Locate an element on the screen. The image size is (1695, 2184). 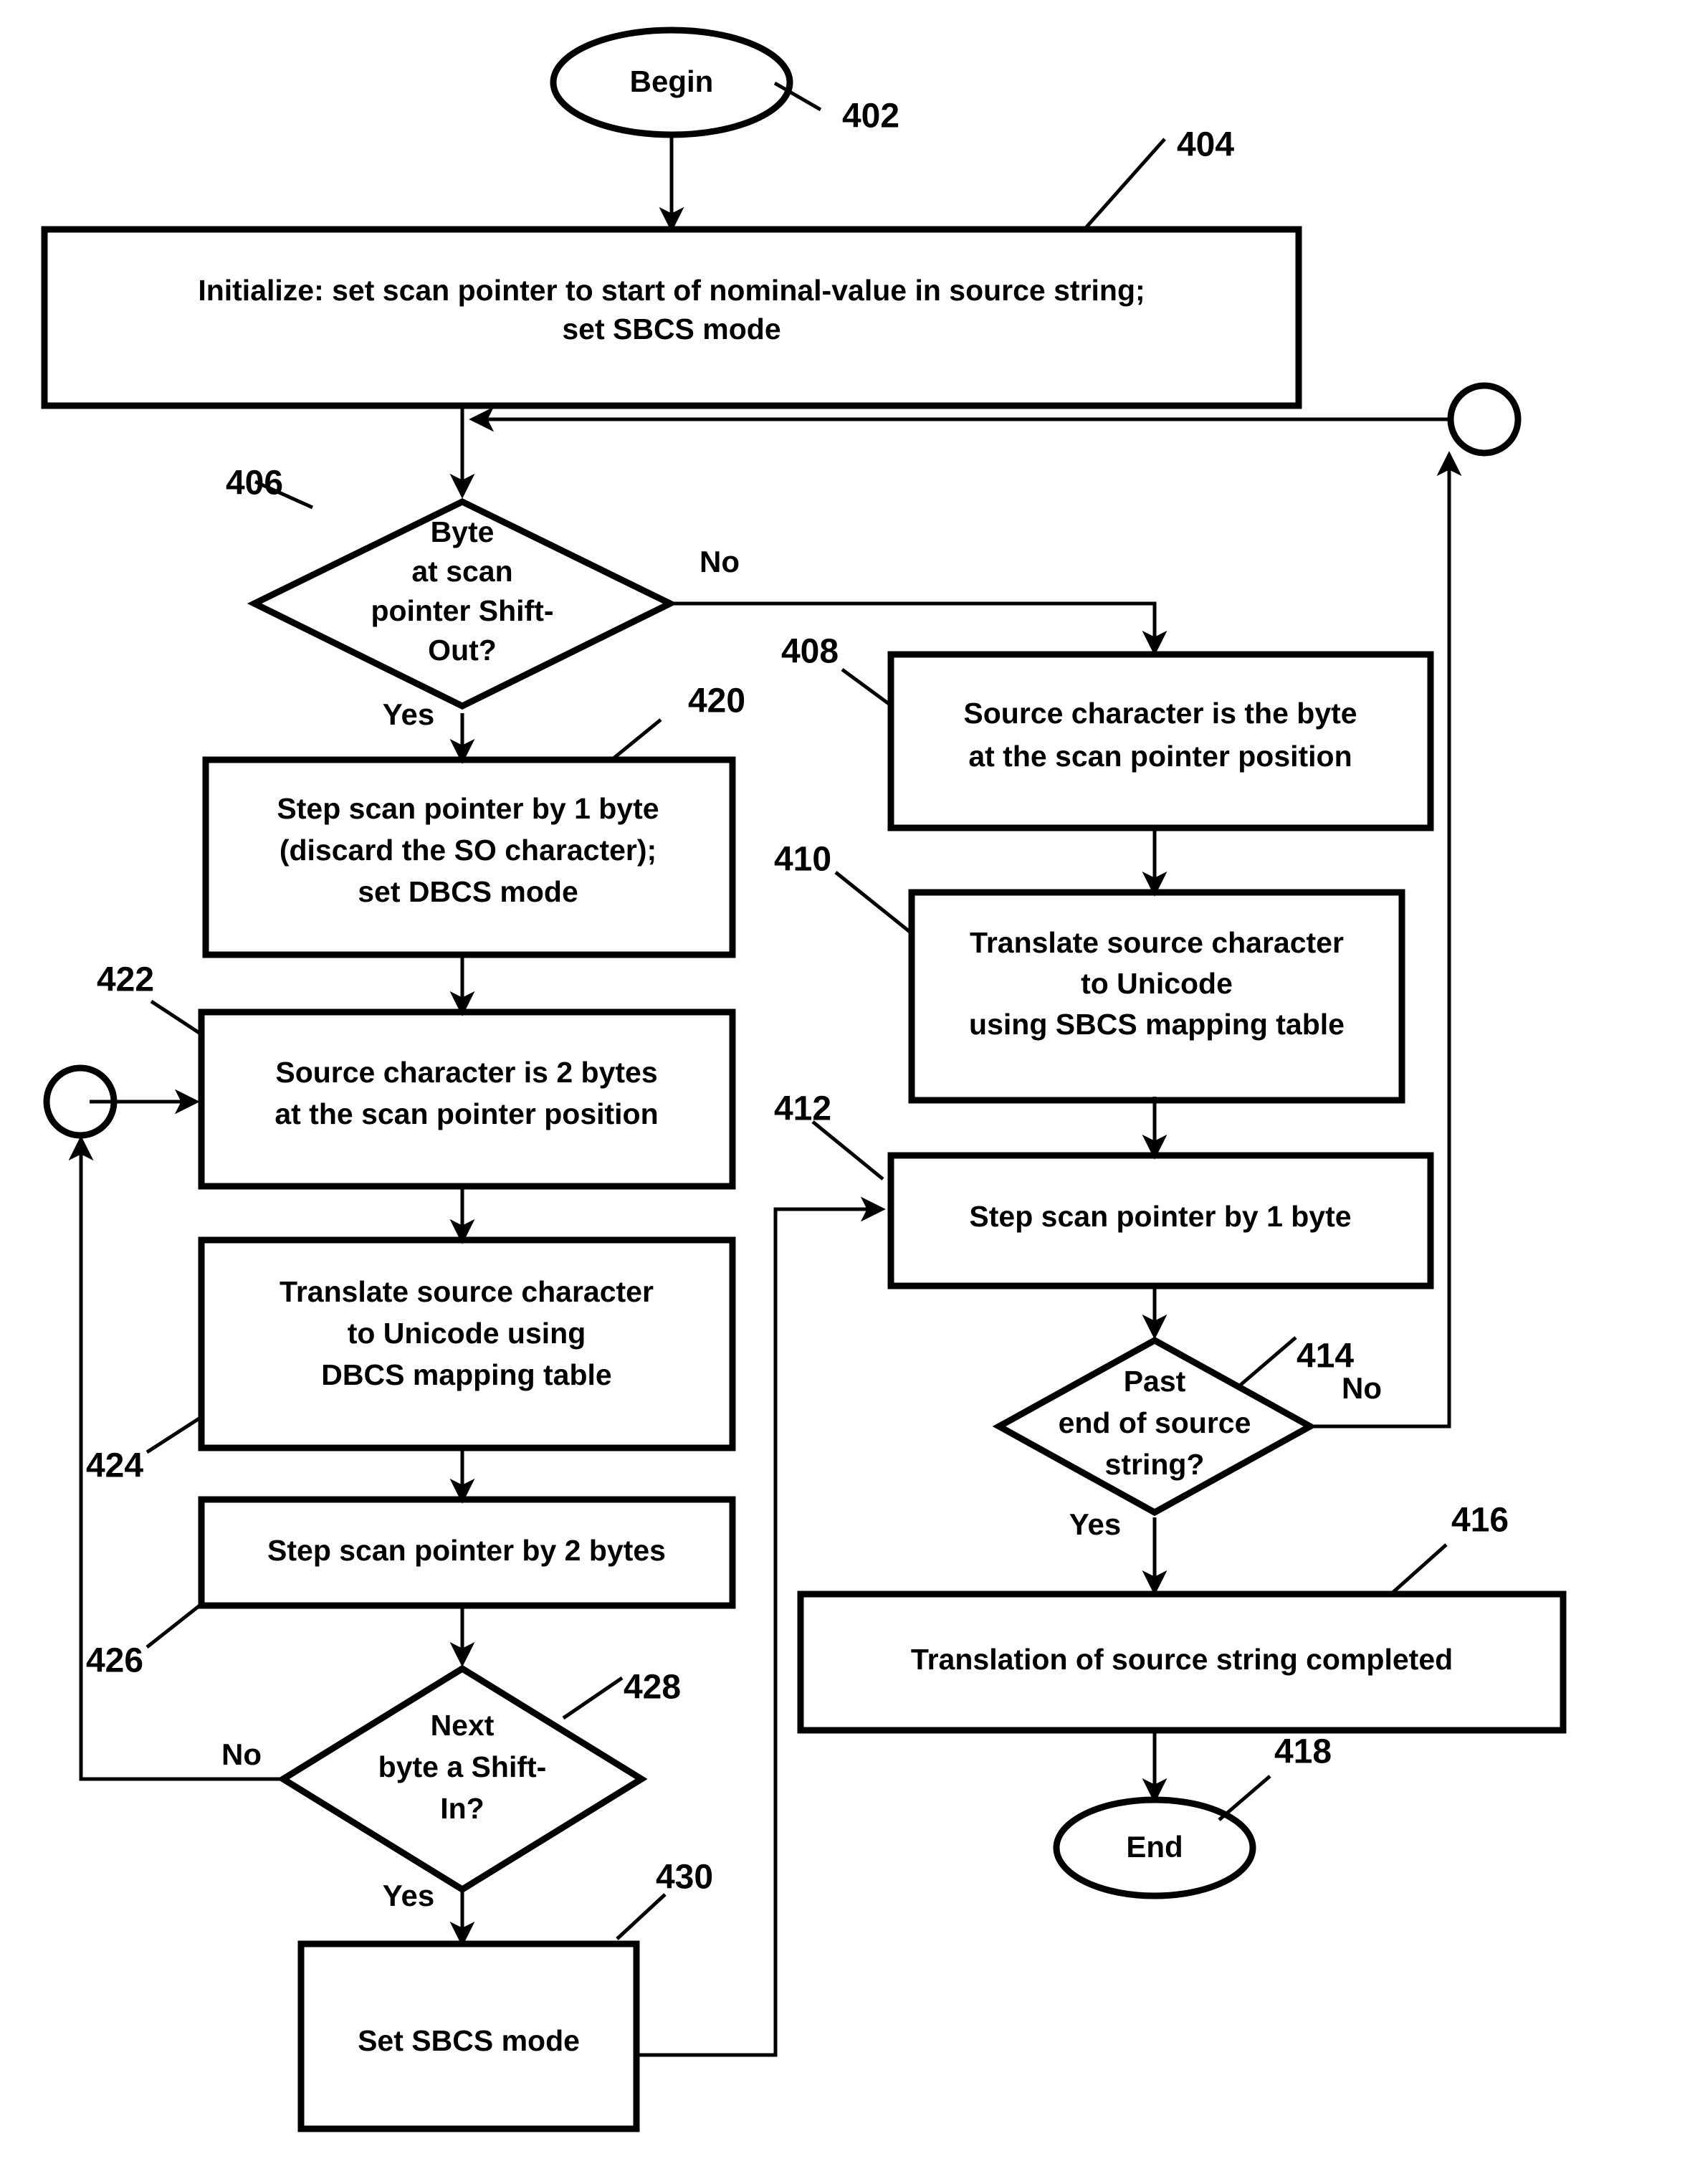
translate-sbcs-line1: Translate source character is located at coordinates (1157, 942).